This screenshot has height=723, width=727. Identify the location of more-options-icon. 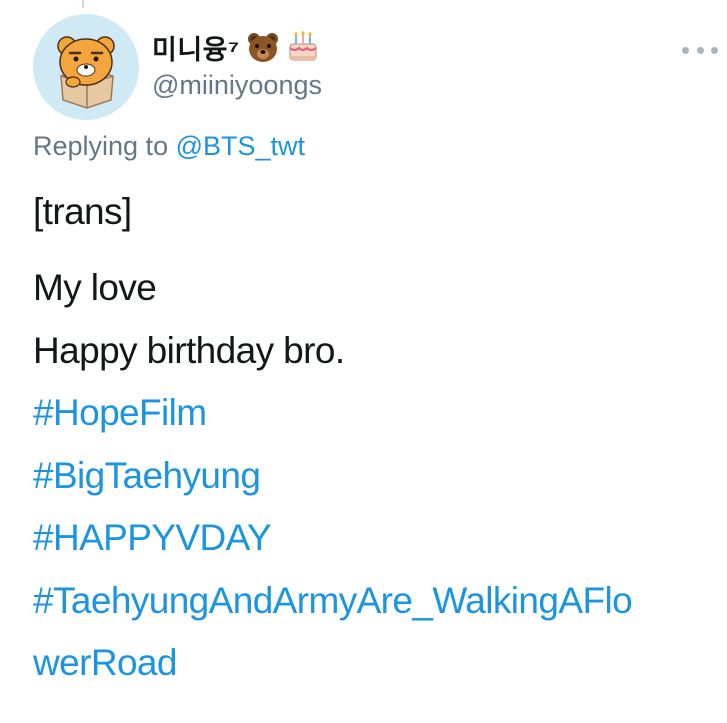
(700, 50).